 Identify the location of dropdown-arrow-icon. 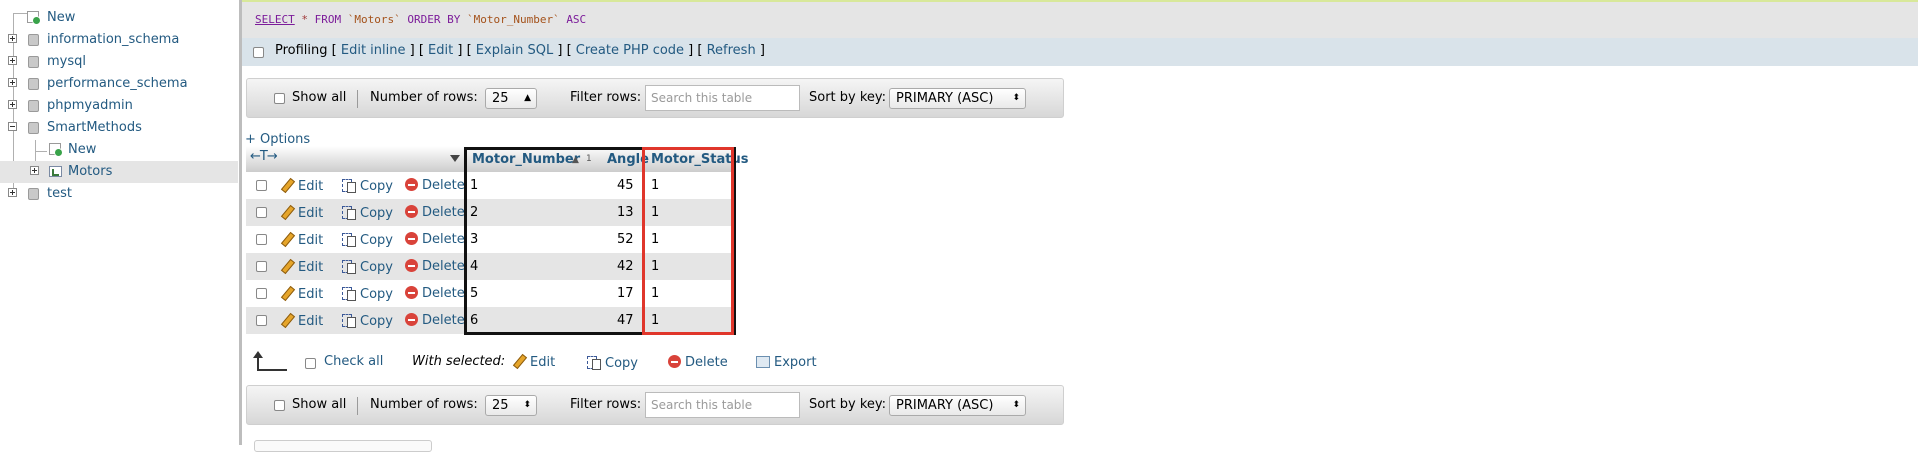
(455, 158).